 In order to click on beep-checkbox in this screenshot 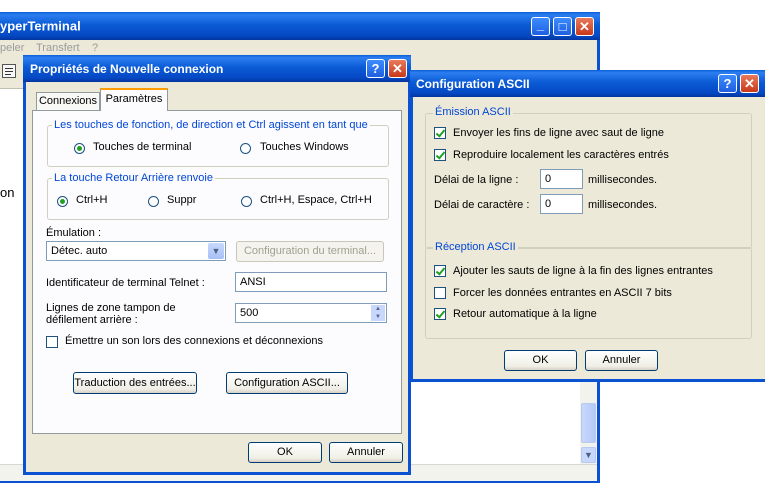, I will do `click(52, 342)`.